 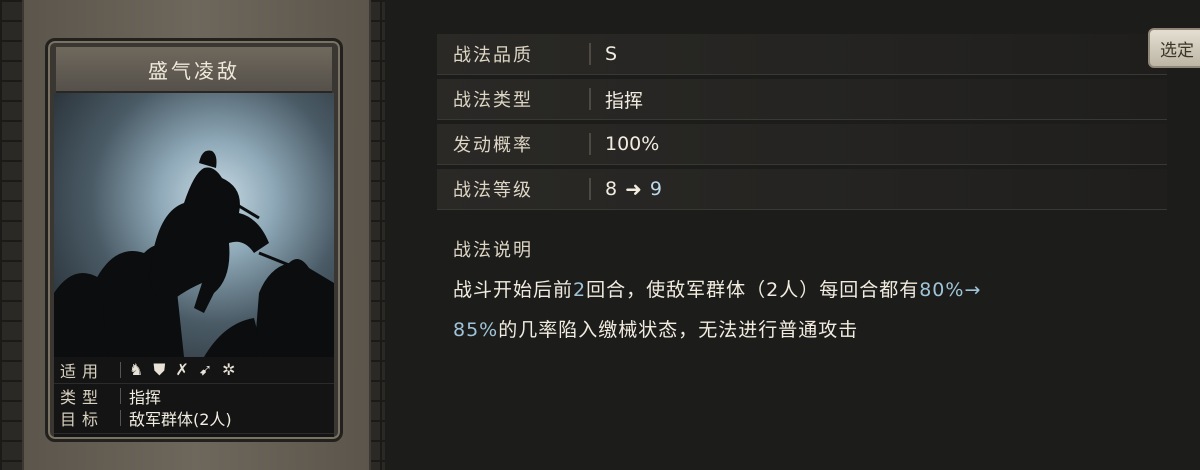 What do you see at coordinates (611, 54) in the screenshot?
I see `field-value-quality: S` at bounding box center [611, 54].